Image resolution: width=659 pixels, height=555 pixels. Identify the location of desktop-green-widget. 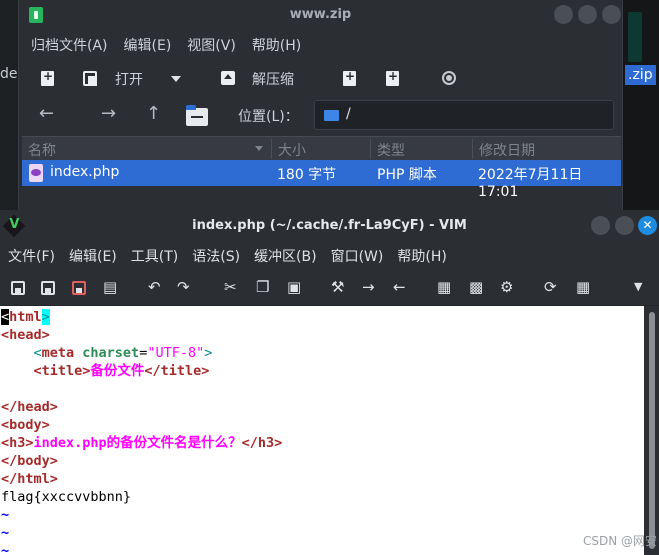
(635, 37).